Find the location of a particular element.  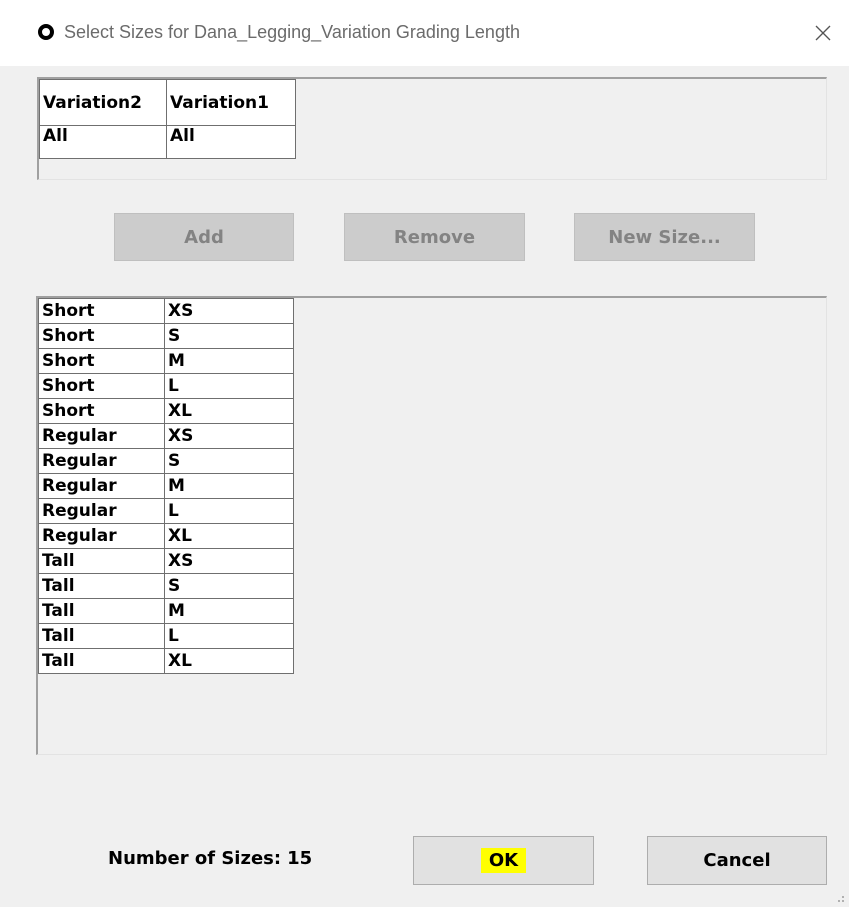

number-of-sizes: Number of Sizes: 15 is located at coordinates (210, 858).